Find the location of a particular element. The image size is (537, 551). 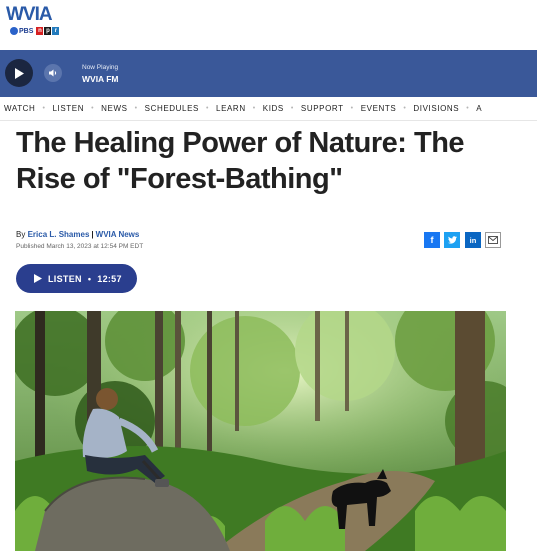

nav-support: SUPPORT • is located at coordinates (331, 108).